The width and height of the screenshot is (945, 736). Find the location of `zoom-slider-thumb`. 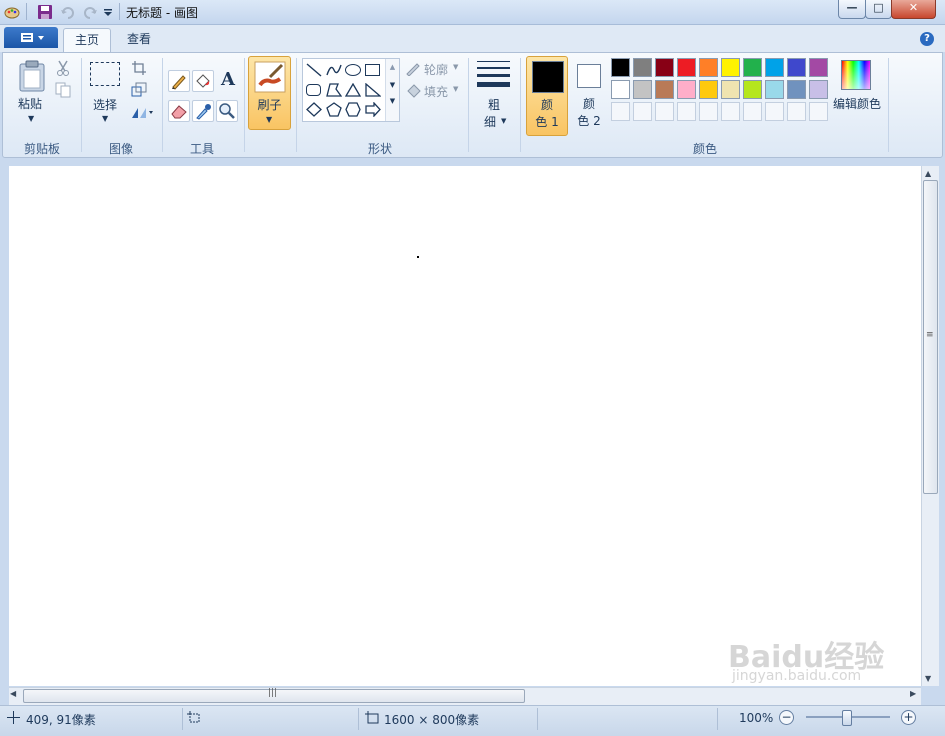

zoom-slider-thumb is located at coordinates (847, 718).